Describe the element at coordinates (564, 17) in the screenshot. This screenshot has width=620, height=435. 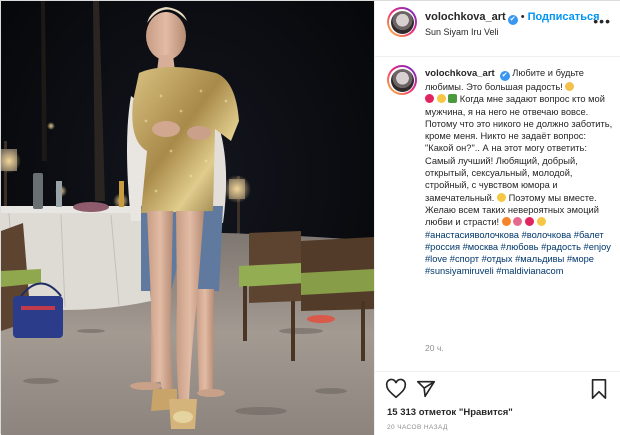
I see `follow-button: Подписаться` at that location.